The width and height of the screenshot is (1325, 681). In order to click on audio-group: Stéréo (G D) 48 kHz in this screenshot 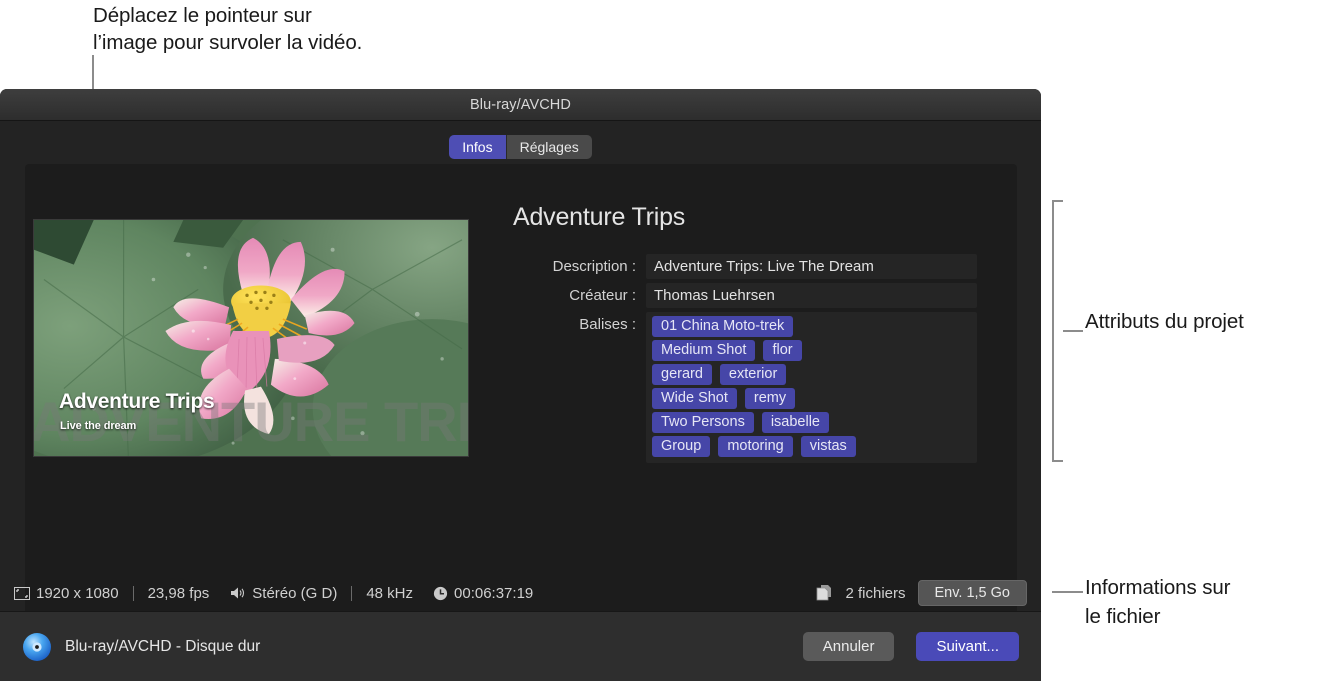, I will do `click(321, 593)`.